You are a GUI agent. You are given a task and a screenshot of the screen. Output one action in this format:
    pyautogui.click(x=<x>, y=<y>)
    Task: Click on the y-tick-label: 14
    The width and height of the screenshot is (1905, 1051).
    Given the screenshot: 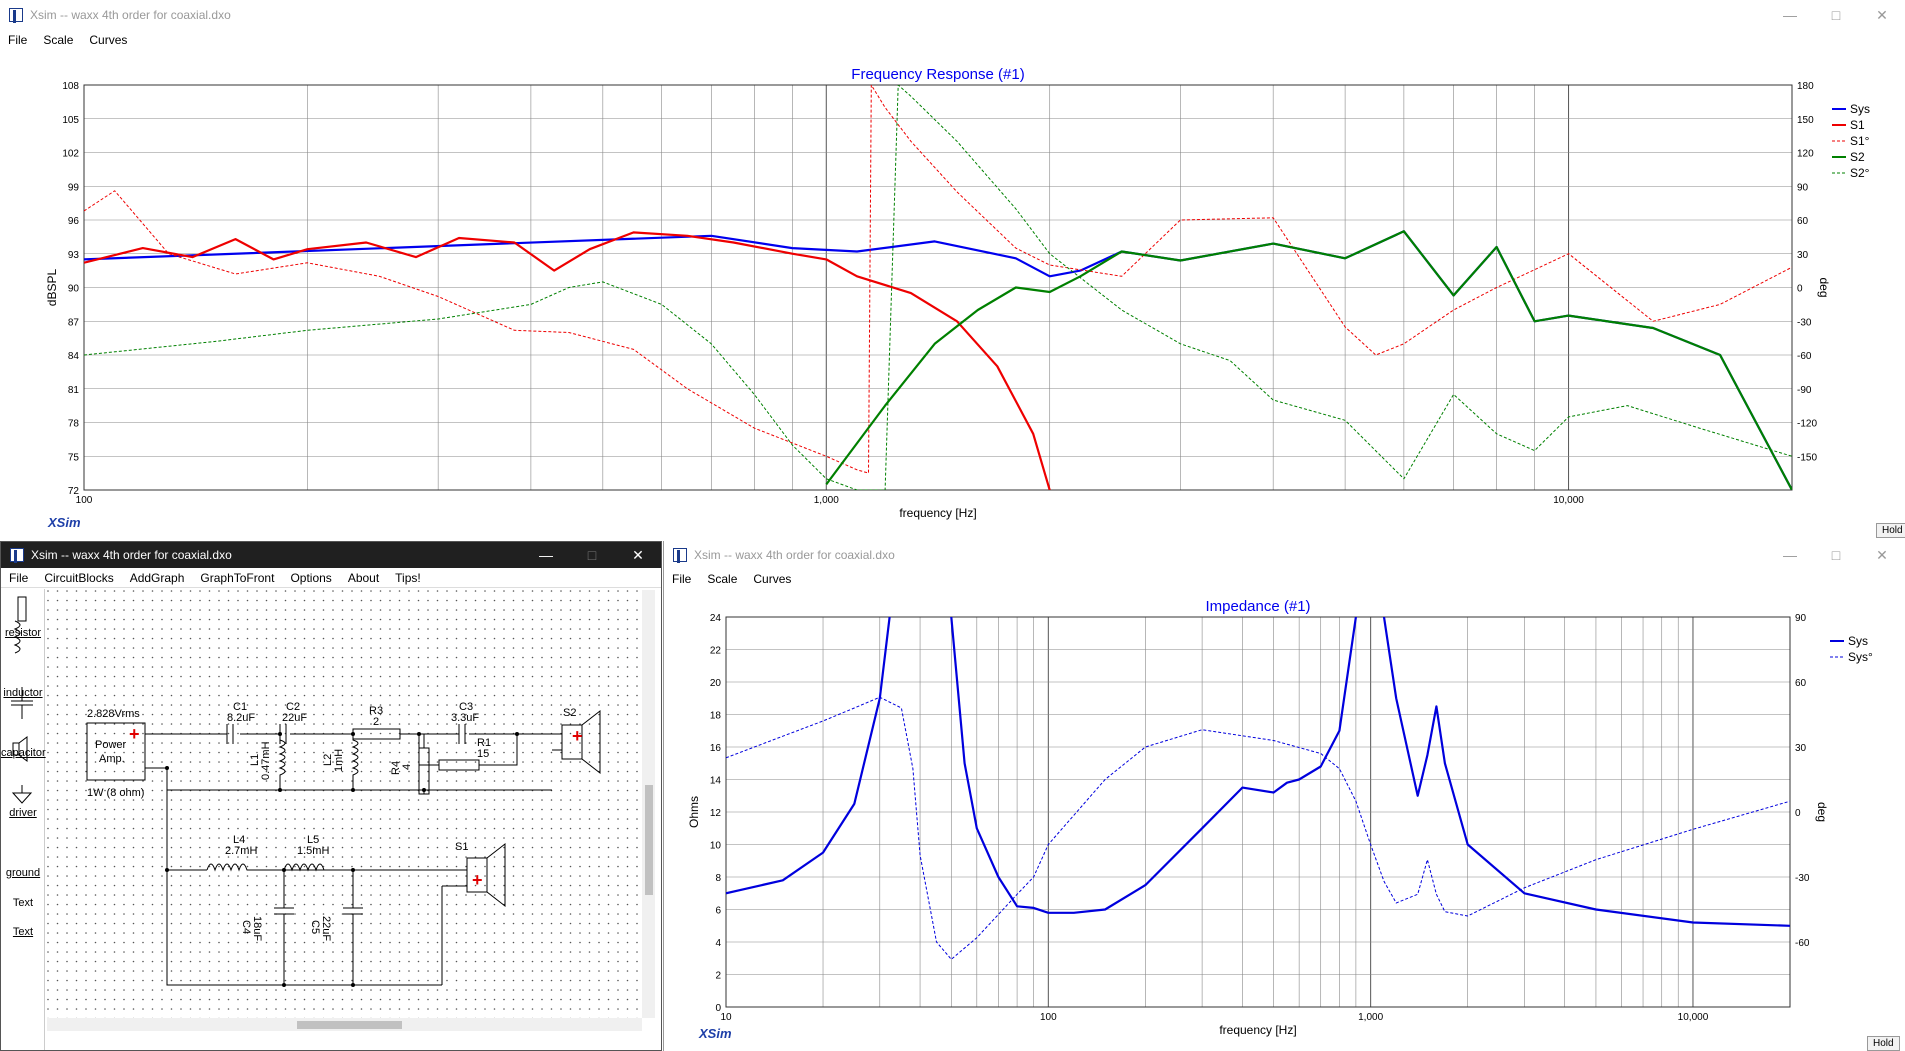 What is the action you would take?
    pyautogui.click(x=716, y=781)
    